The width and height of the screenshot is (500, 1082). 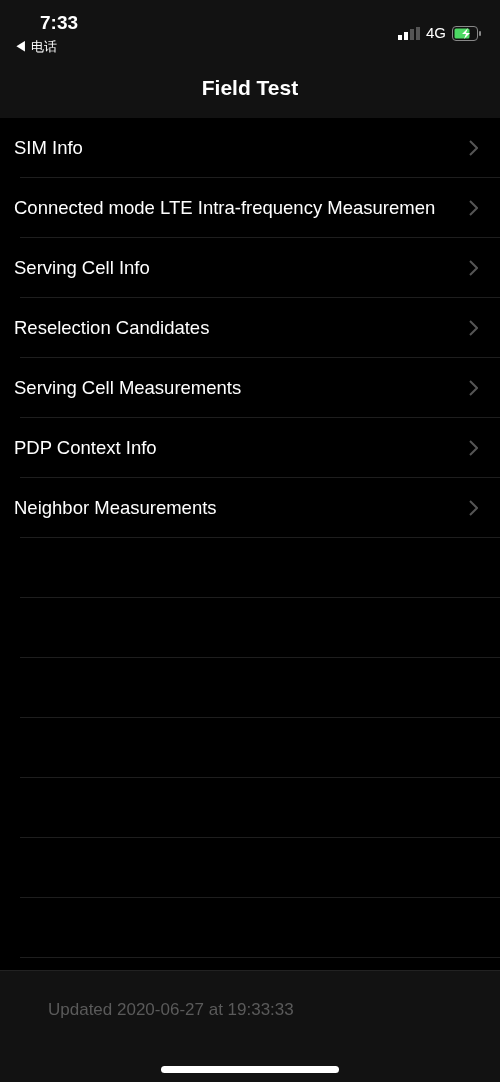 What do you see at coordinates (250, 208) in the screenshot?
I see `list-row: Connected mode LTE Intra-frequency Measuremen` at bounding box center [250, 208].